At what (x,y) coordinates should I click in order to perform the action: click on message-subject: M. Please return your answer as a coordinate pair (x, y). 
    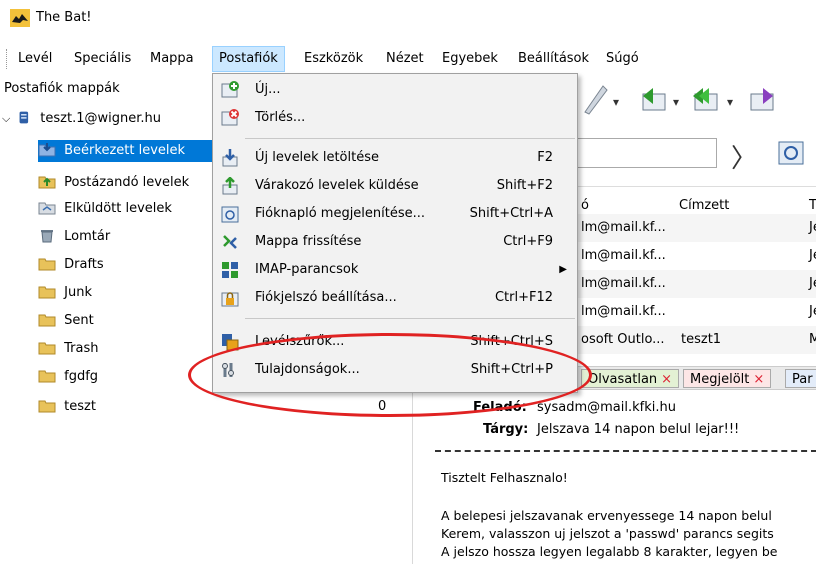
    Looking at the image, I should click on (812, 339).